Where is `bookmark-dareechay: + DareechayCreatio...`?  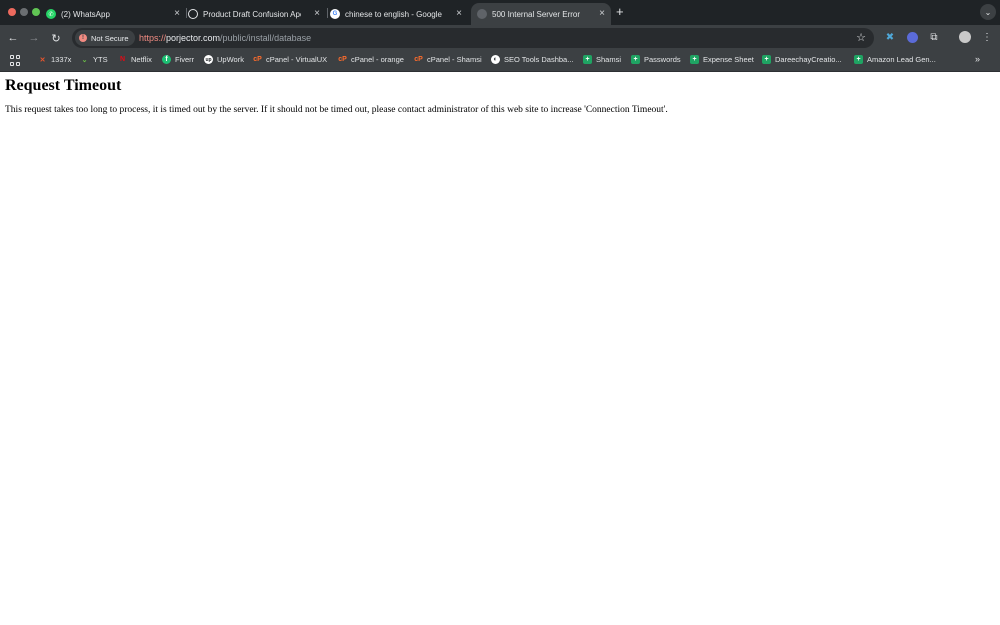
bookmark-dareechay: + DareechayCreatio... is located at coordinates (802, 59).